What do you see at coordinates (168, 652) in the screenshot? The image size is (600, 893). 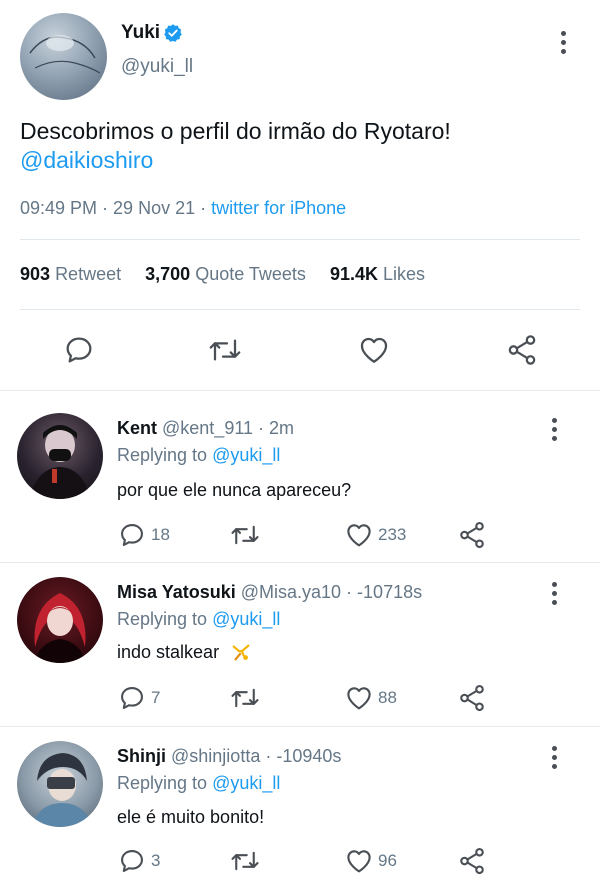 I see `reply-text: indo stalkear` at bounding box center [168, 652].